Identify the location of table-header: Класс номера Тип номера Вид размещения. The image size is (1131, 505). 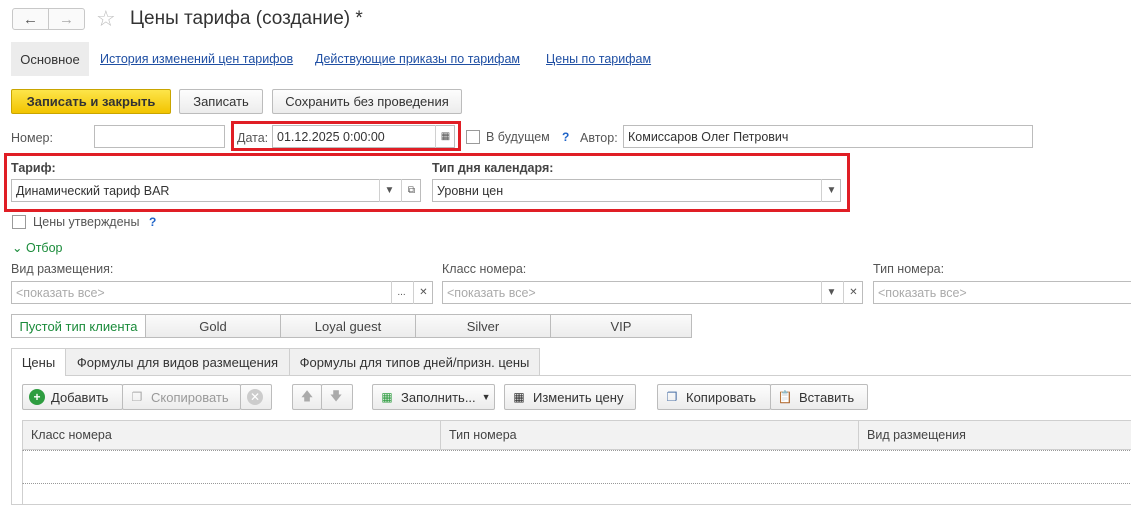
(576, 435).